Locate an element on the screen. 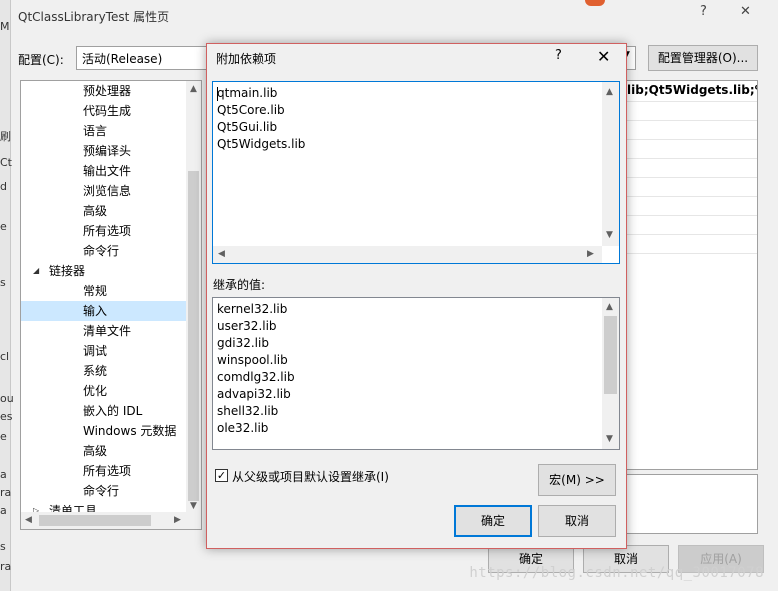 This screenshot has height=591, width=778. background-fragment-text: cl is located at coordinates (5, 356).